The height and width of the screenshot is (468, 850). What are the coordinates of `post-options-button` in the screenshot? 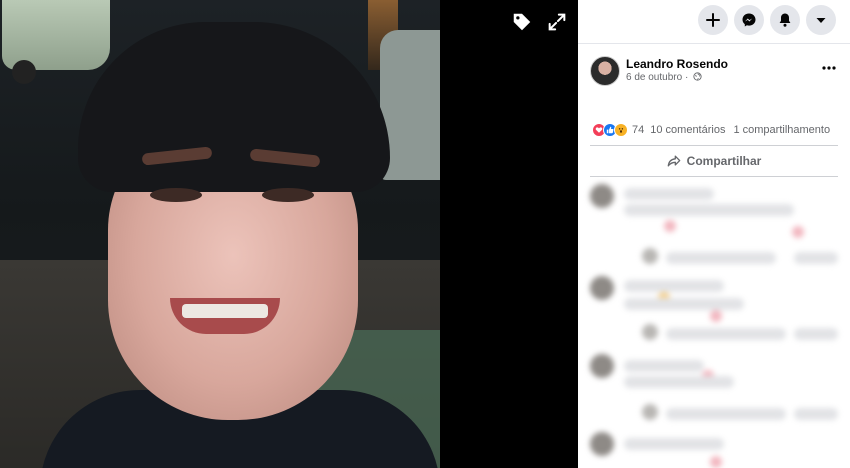 It's located at (829, 68).